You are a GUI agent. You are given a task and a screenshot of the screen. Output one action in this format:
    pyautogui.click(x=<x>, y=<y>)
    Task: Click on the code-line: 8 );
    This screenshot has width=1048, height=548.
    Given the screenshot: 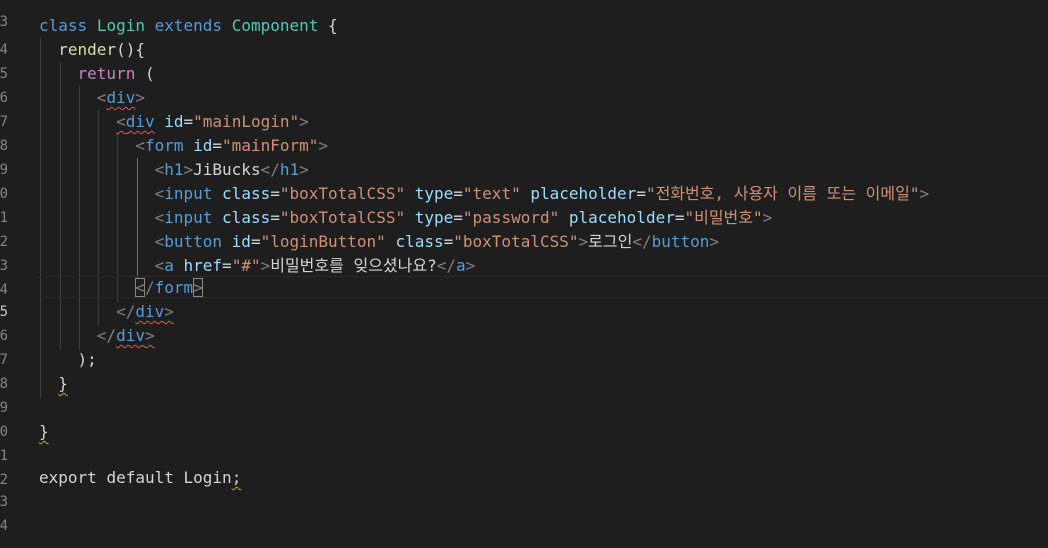 What is the action you would take?
    pyautogui.click(x=524, y=370)
    